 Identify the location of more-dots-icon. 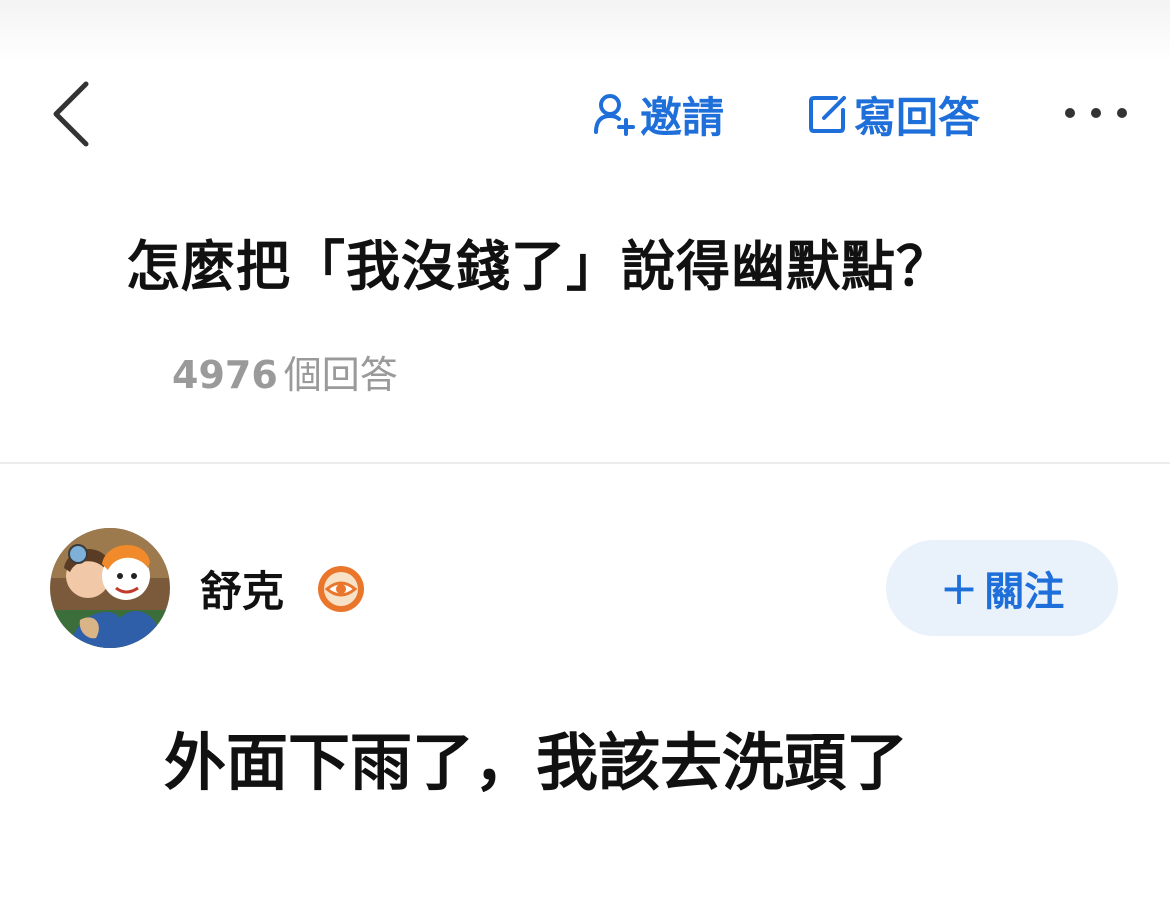
(1096, 113).